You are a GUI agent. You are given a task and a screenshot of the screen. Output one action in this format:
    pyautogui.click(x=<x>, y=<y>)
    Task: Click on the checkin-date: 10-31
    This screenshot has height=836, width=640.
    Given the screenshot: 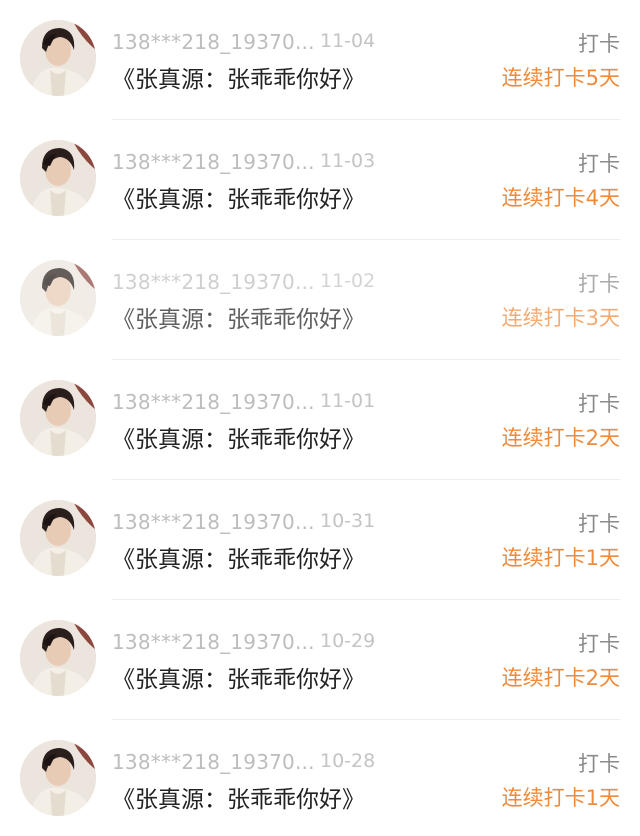 What is the action you would take?
    pyautogui.click(x=348, y=521)
    